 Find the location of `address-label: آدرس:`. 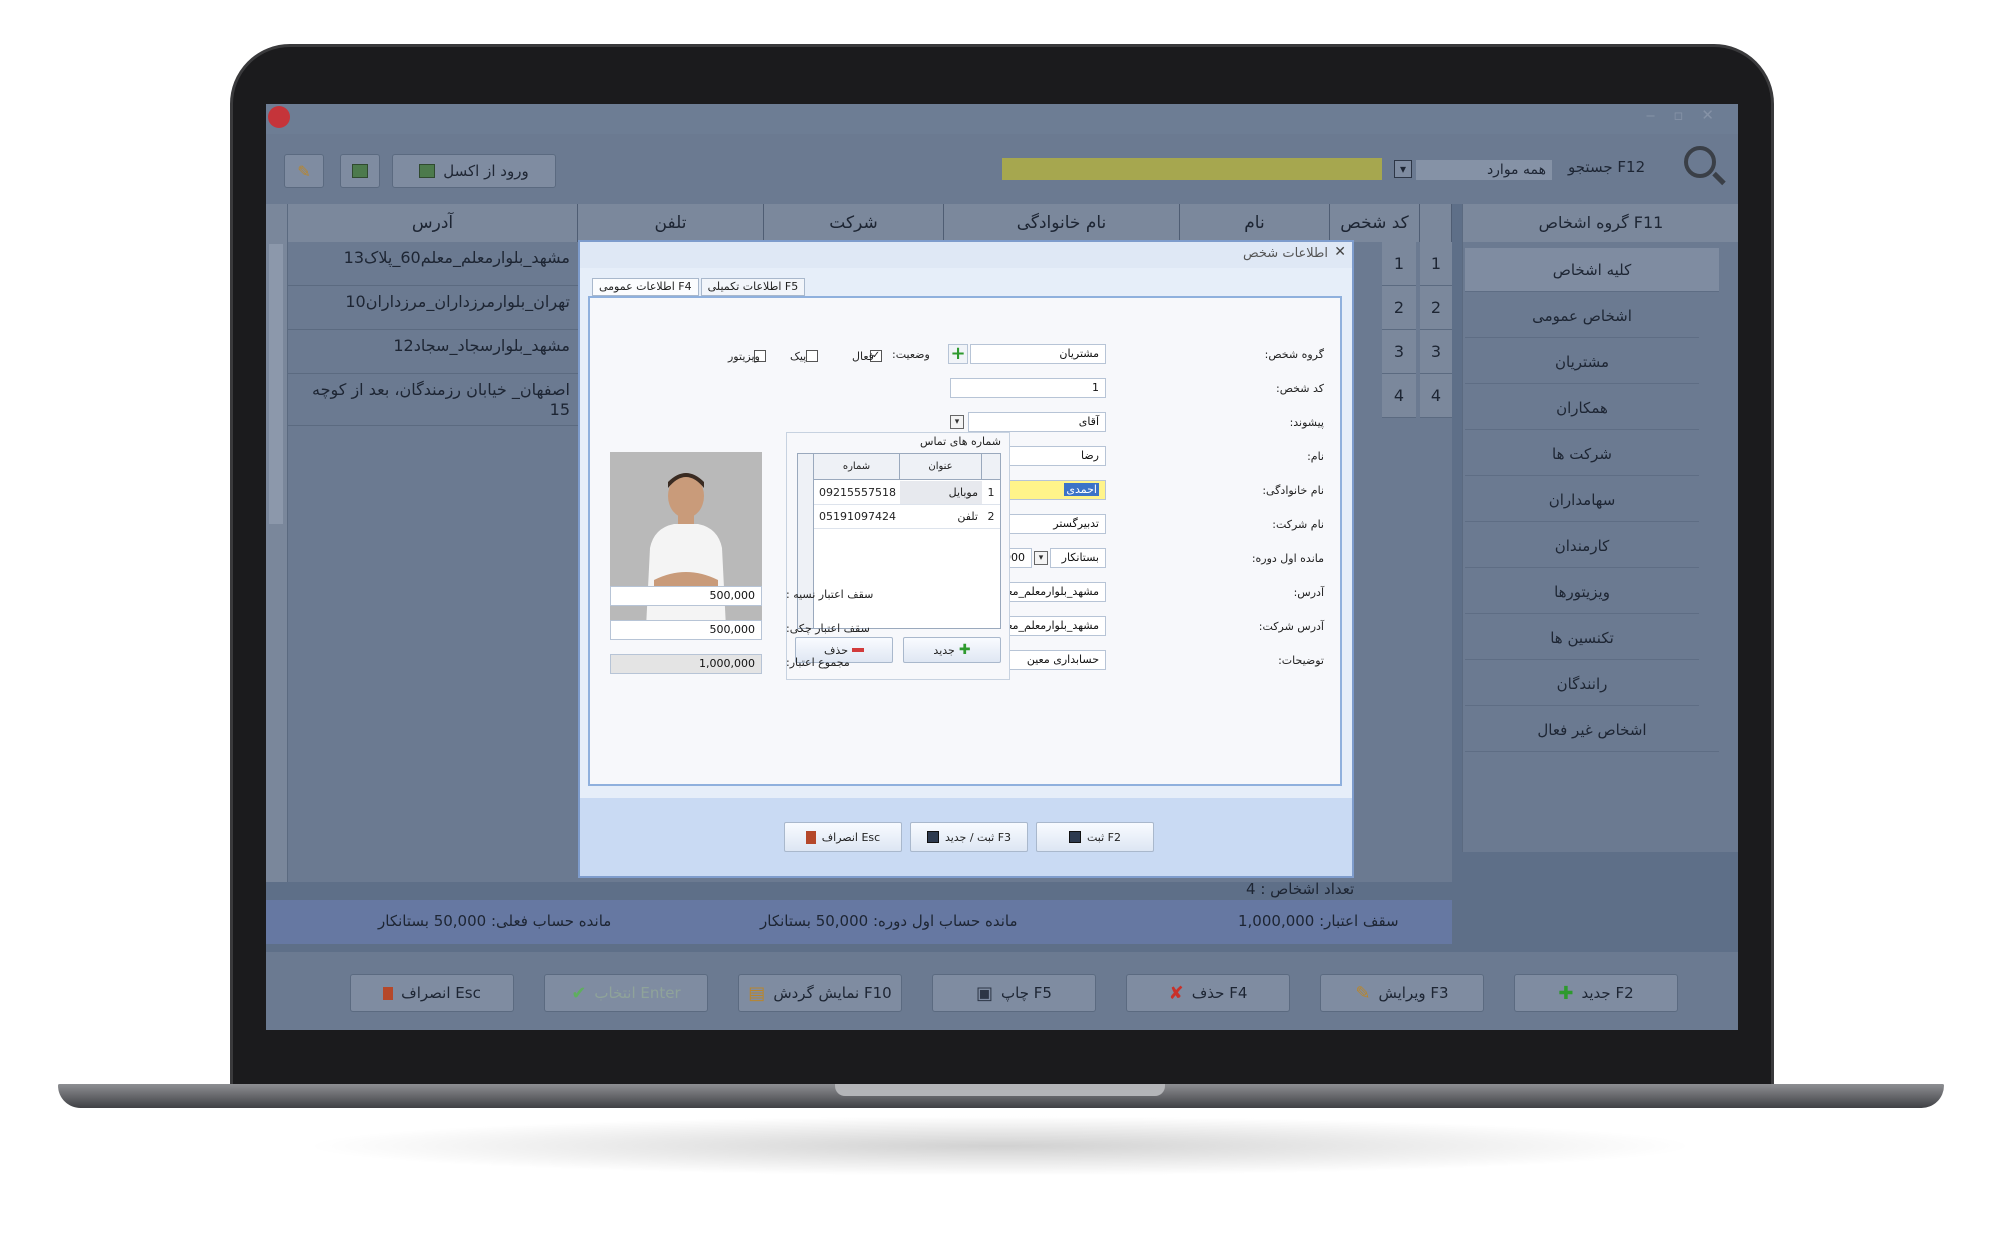

address-label: آدرس: is located at coordinates (1308, 592).